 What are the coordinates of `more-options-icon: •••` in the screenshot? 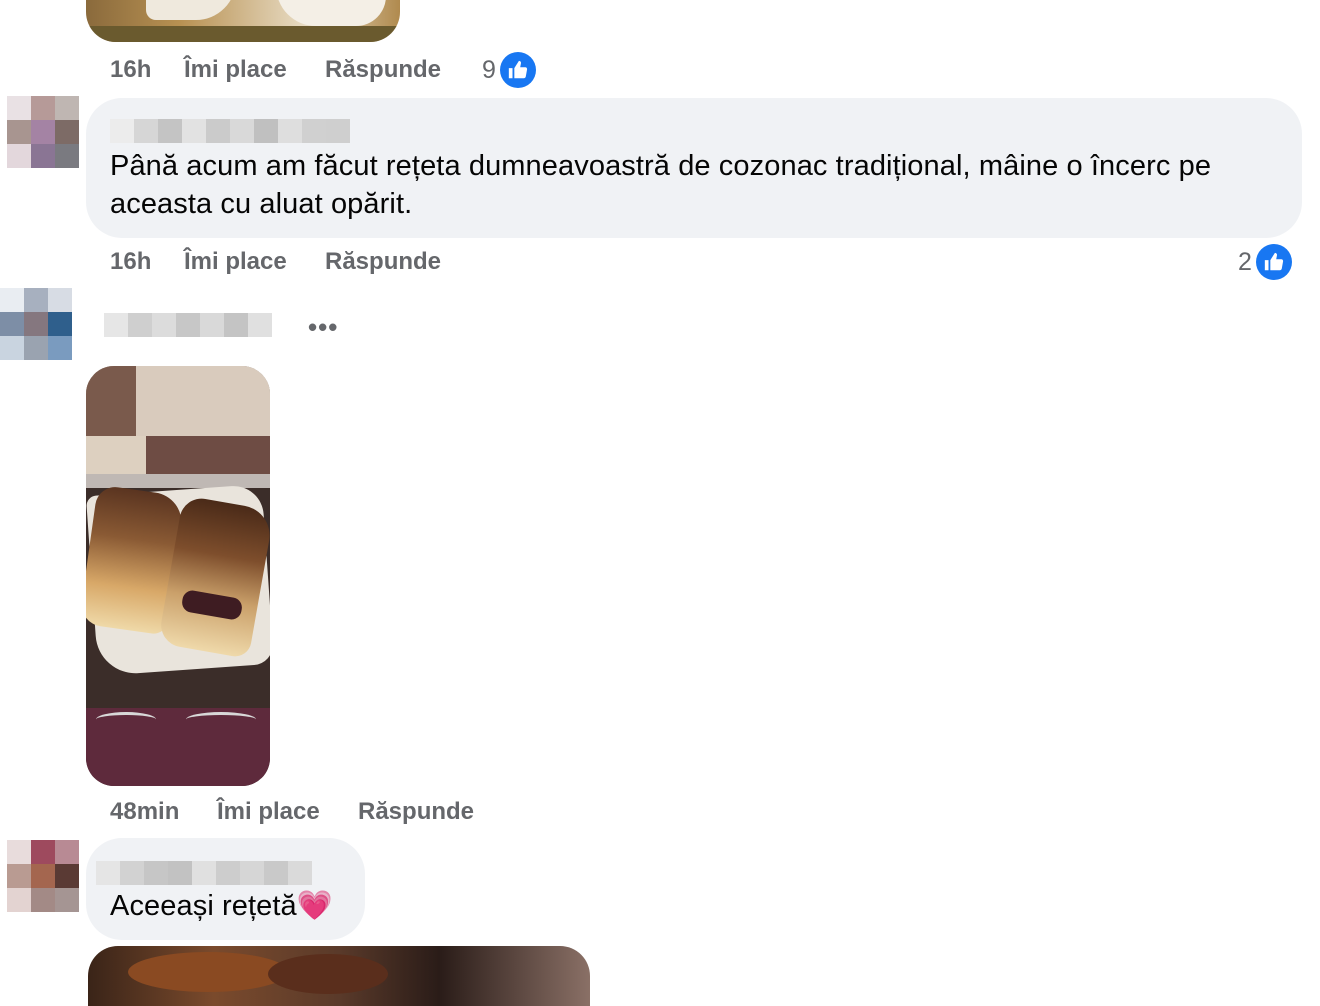 It's located at (323, 327).